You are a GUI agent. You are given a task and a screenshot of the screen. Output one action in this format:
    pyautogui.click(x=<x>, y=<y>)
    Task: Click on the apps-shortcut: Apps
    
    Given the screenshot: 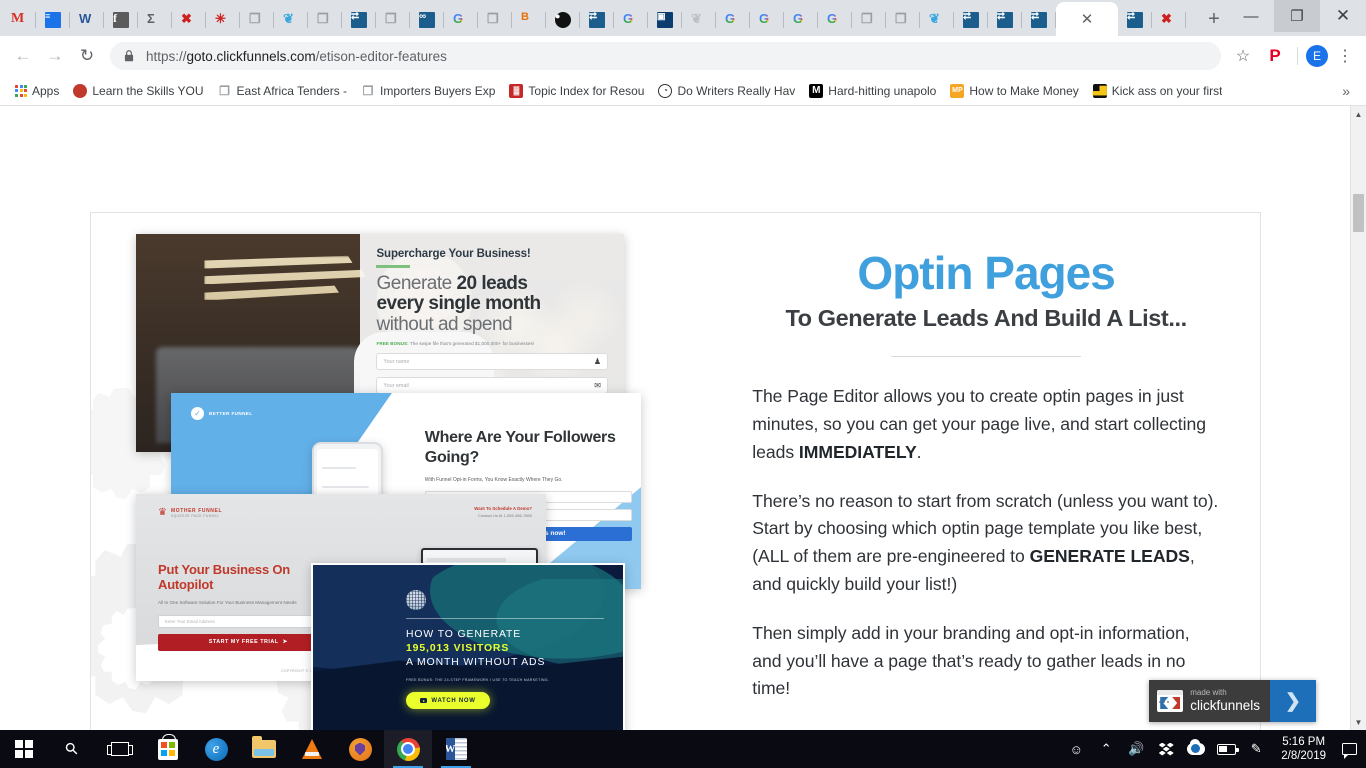 What is the action you would take?
    pyautogui.click(x=37, y=91)
    